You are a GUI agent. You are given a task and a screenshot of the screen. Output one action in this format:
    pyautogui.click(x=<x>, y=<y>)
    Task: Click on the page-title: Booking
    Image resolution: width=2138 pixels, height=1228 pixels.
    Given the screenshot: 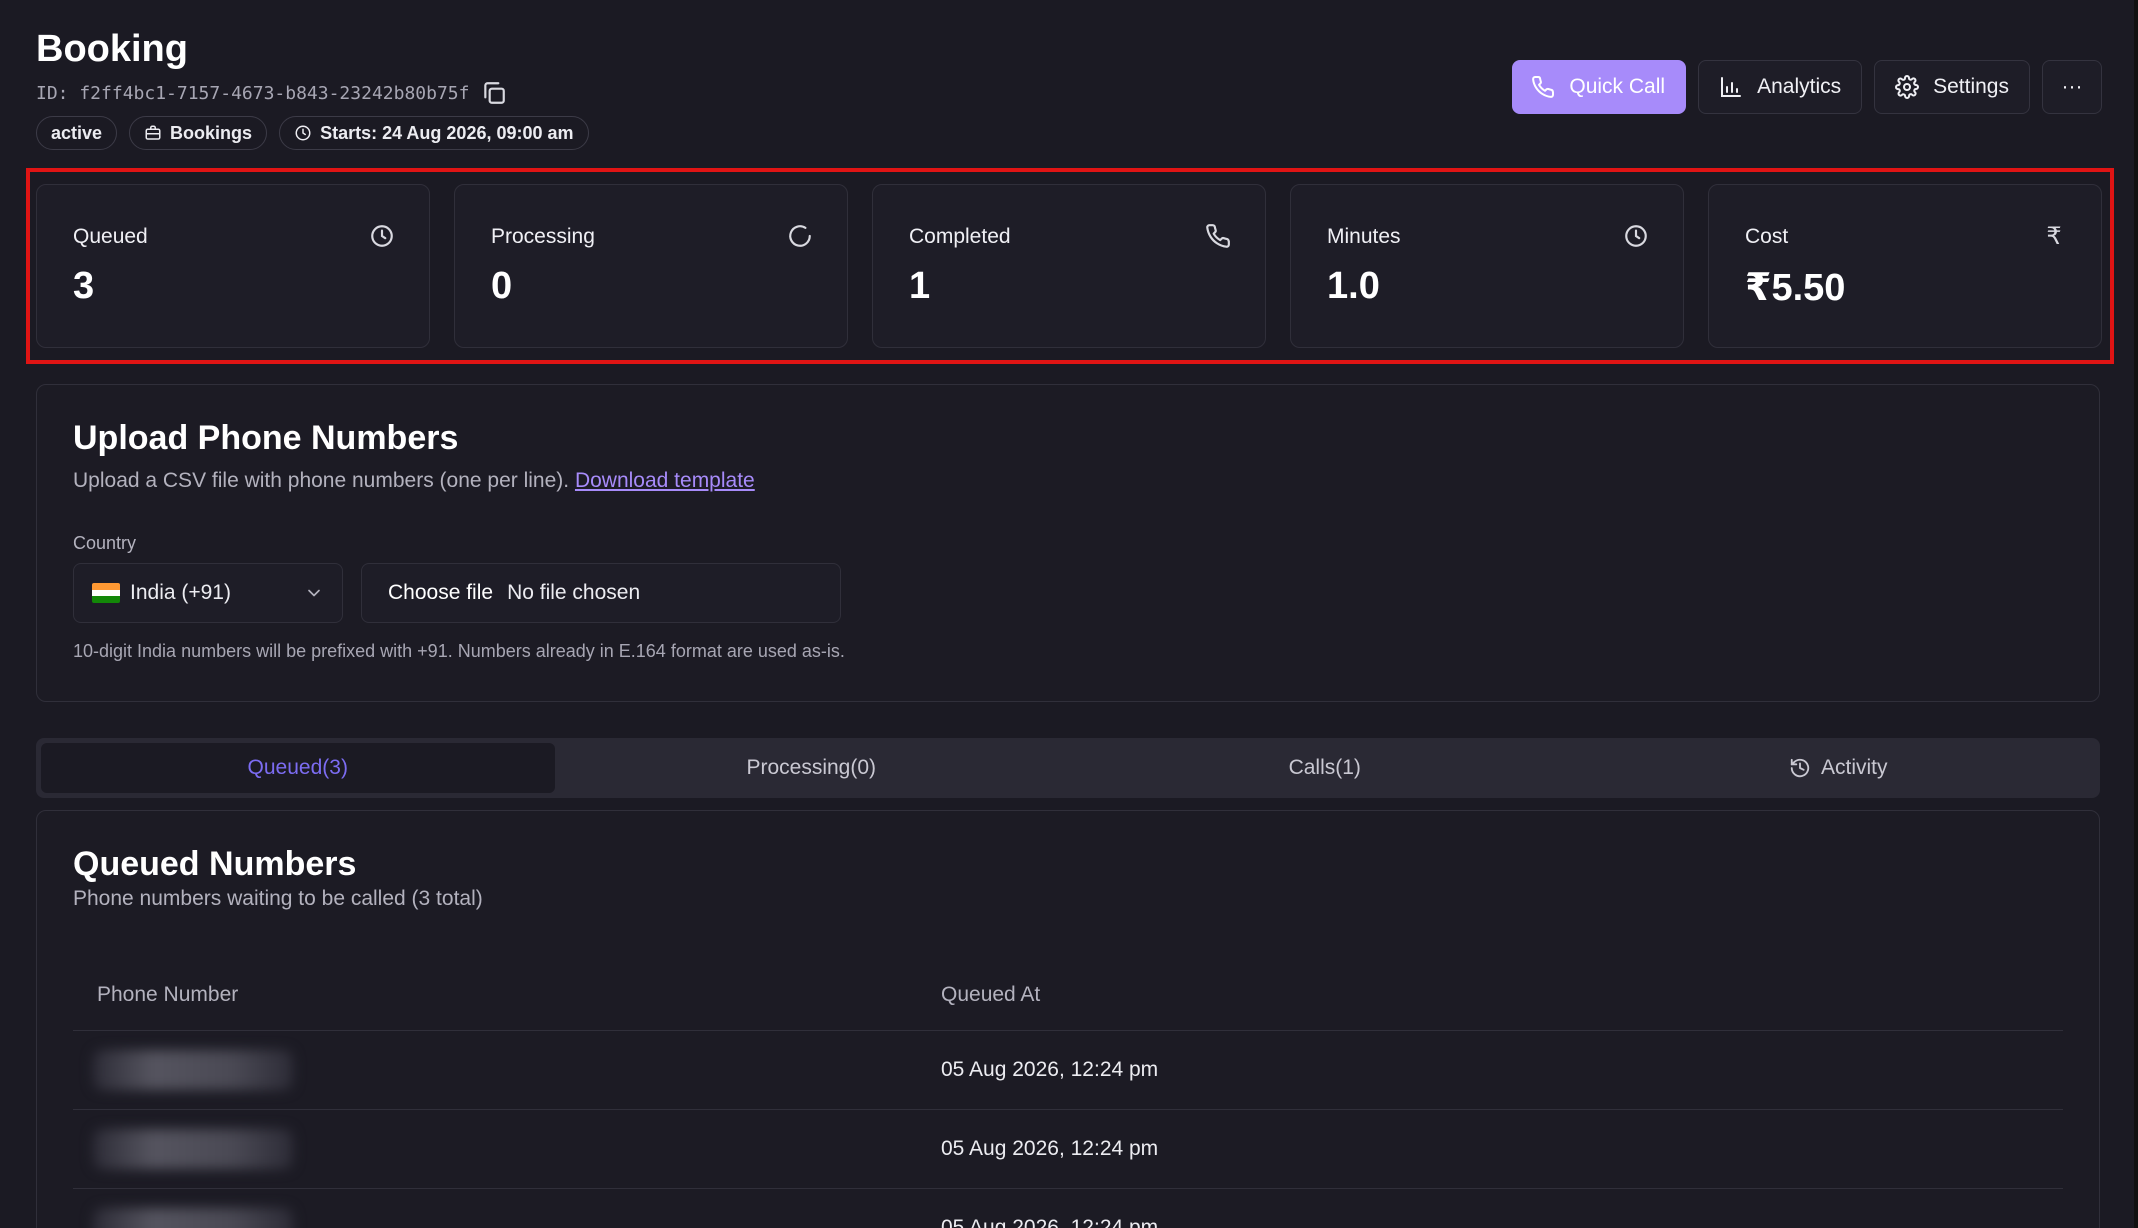 What is the action you would take?
    pyautogui.click(x=112, y=49)
    